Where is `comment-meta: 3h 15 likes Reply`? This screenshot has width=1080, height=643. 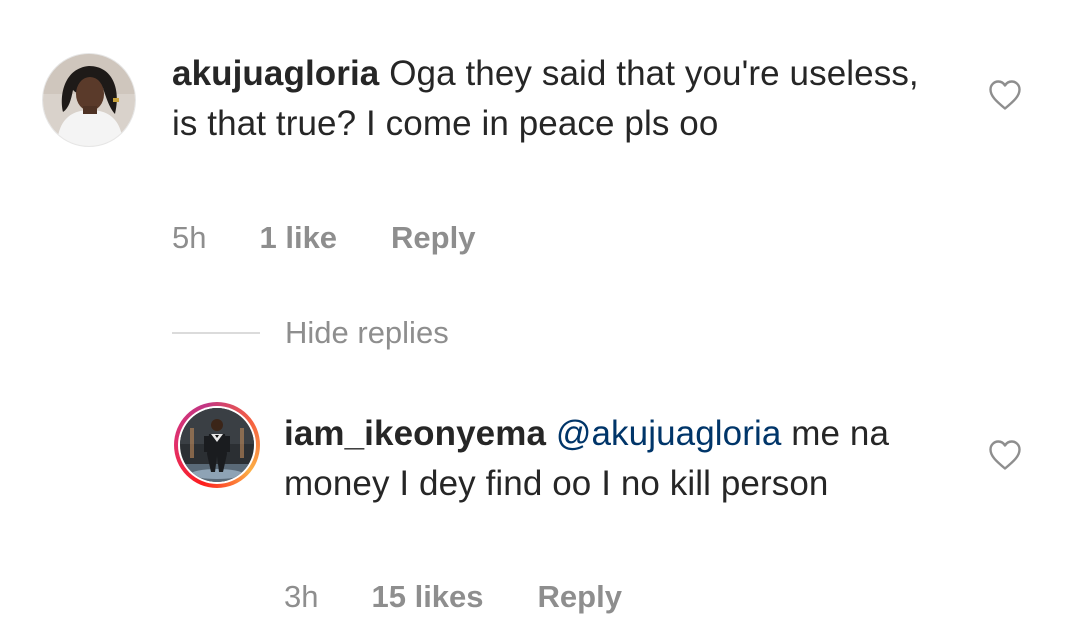
comment-meta: 3h 15 likes Reply is located at coordinates (453, 597).